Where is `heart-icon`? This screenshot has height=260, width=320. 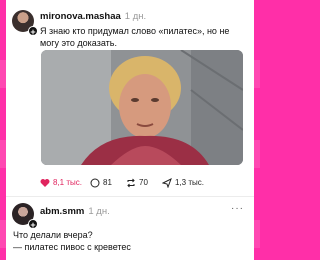 heart-icon is located at coordinates (45, 183).